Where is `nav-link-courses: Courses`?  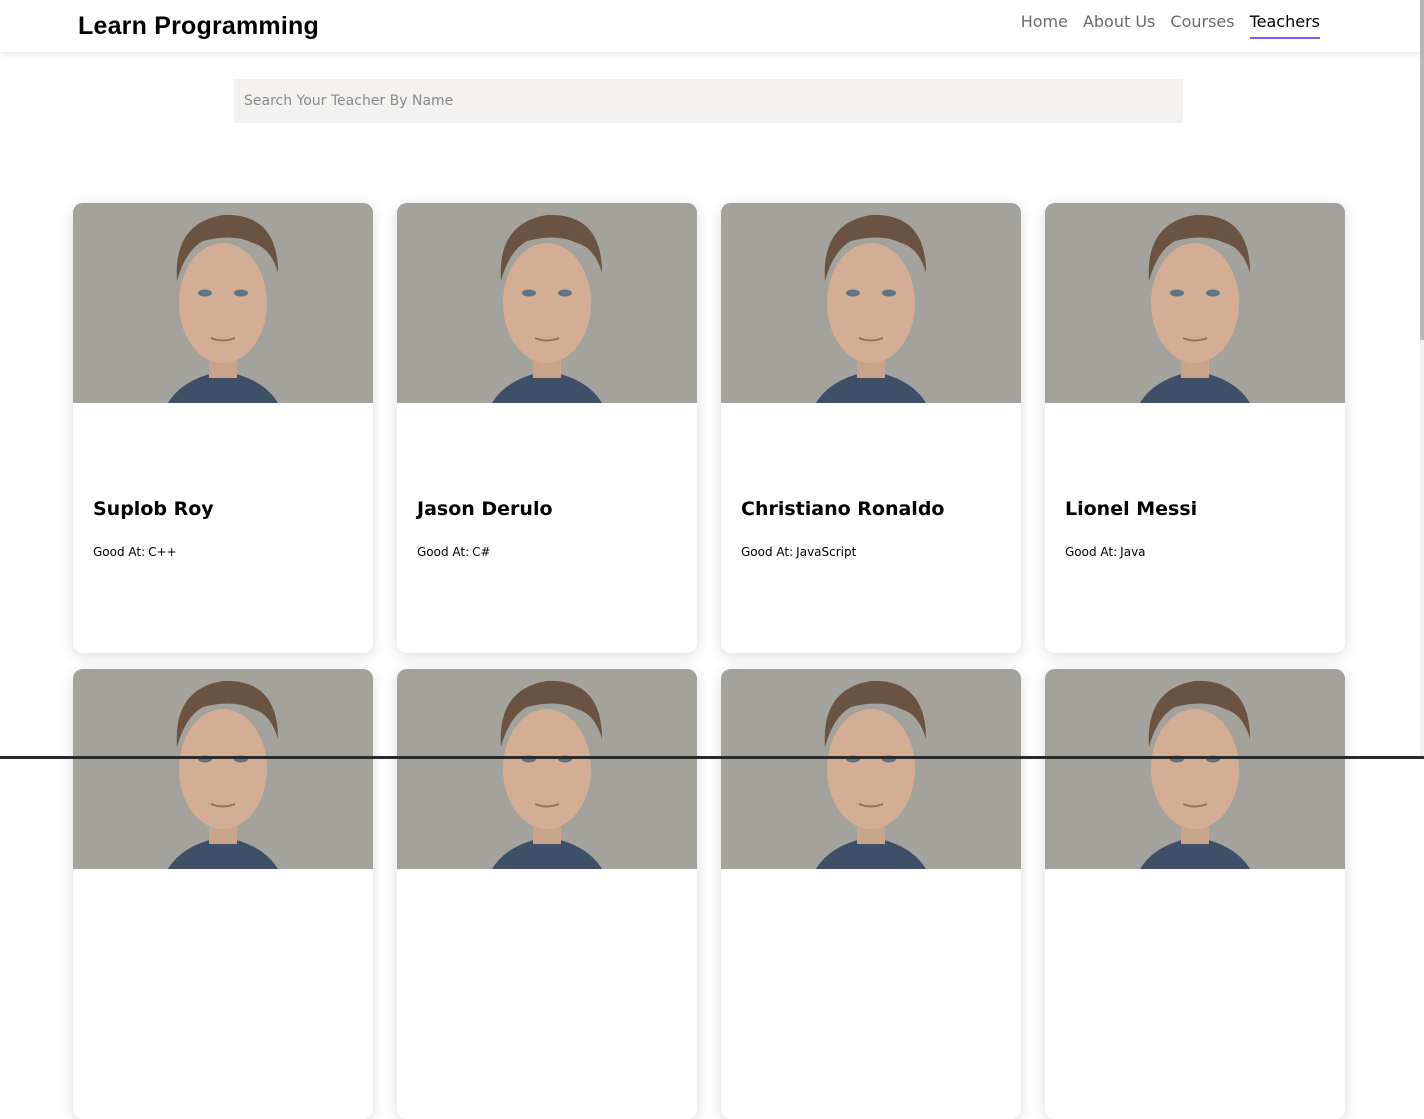
nav-link-courses: Courses is located at coordinates (1202, 25).